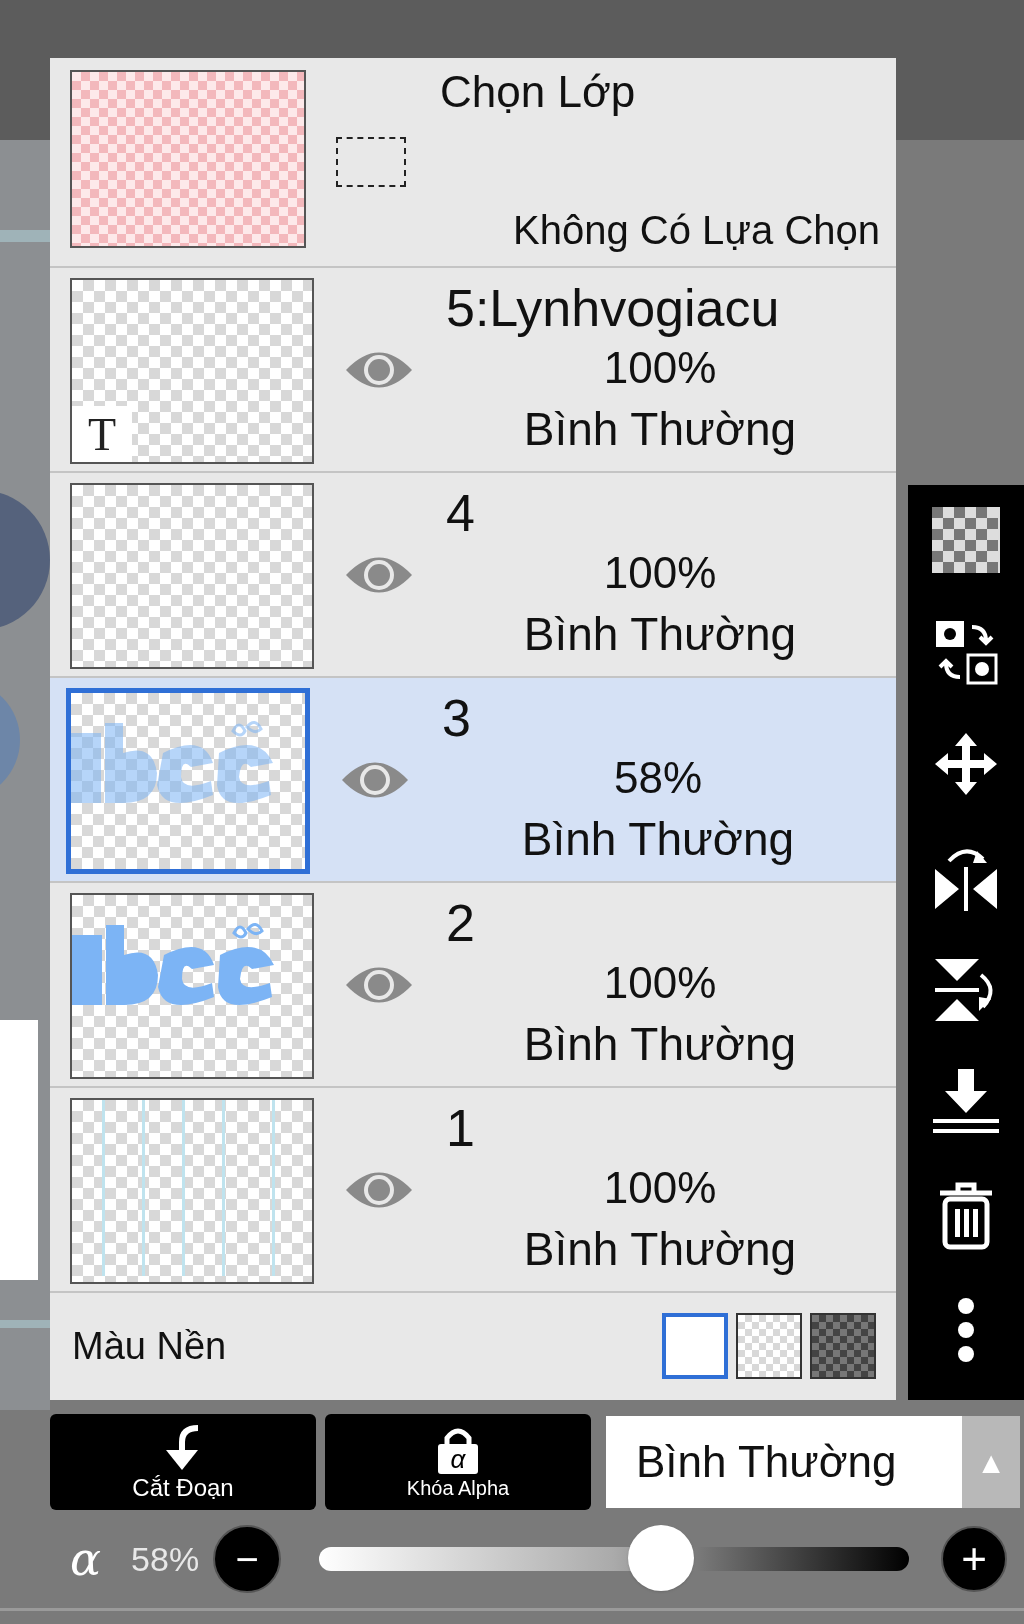 The height and width of the screenshot is (1624, 1024). Describe the element at coordinates (658, 778) in the screenshot. I see `layer-opacity: 58%` at that location.